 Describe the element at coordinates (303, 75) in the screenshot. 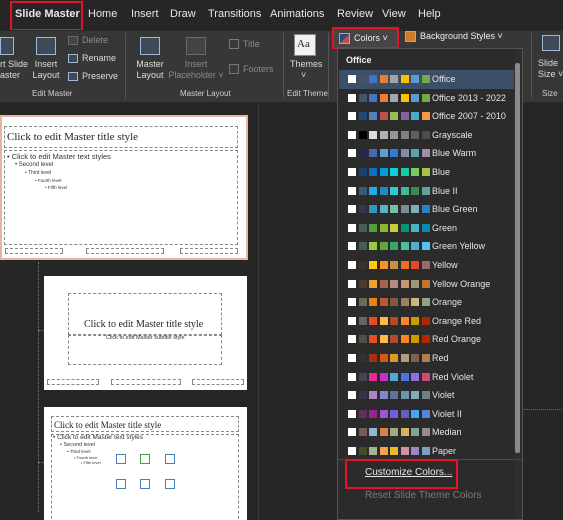

I see `themes-caret: ˅` at that location.